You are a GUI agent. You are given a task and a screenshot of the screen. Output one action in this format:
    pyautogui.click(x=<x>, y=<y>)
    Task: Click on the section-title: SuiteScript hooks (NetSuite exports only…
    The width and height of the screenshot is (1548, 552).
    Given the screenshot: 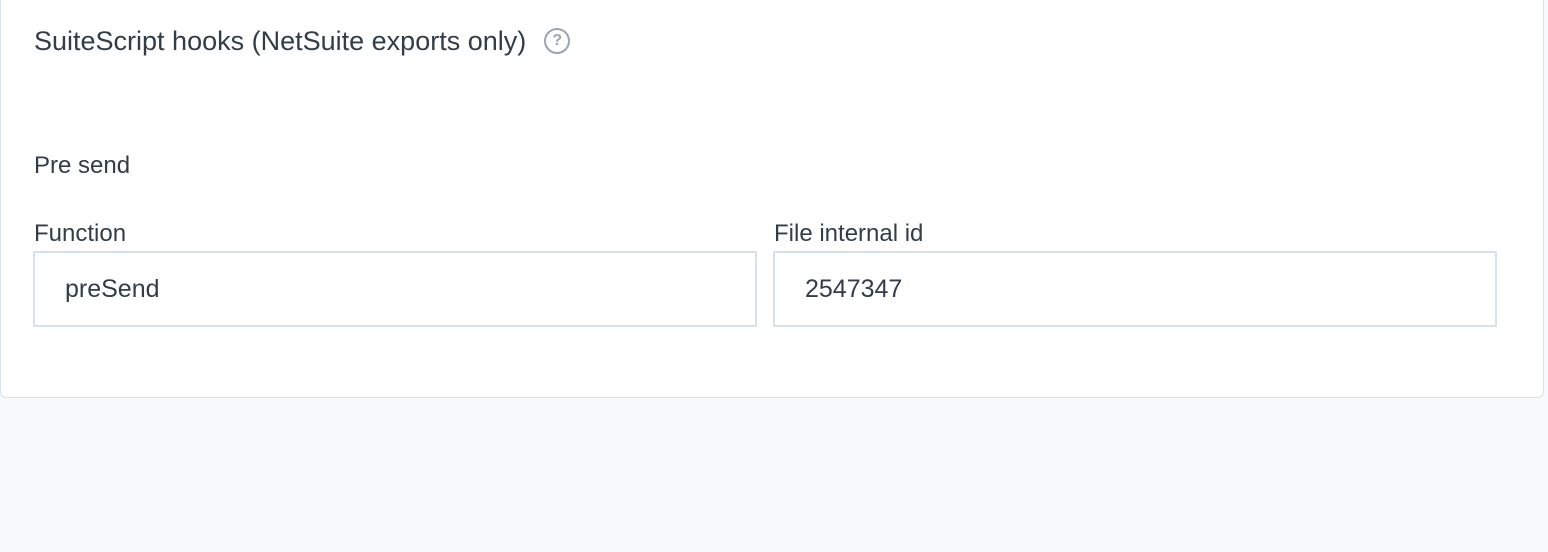 What is the action you would take?
    pyautogui.click(x=280, y=41)
    